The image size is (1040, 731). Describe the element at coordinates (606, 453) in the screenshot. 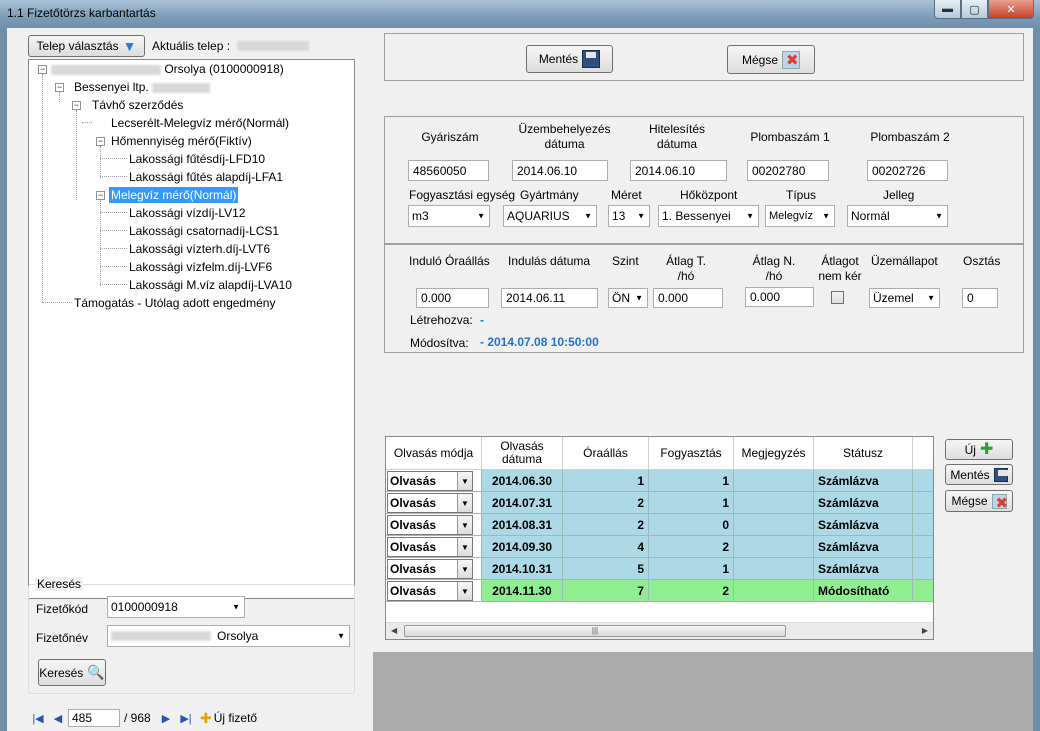

I see `column-header: Óraállás` at that location.